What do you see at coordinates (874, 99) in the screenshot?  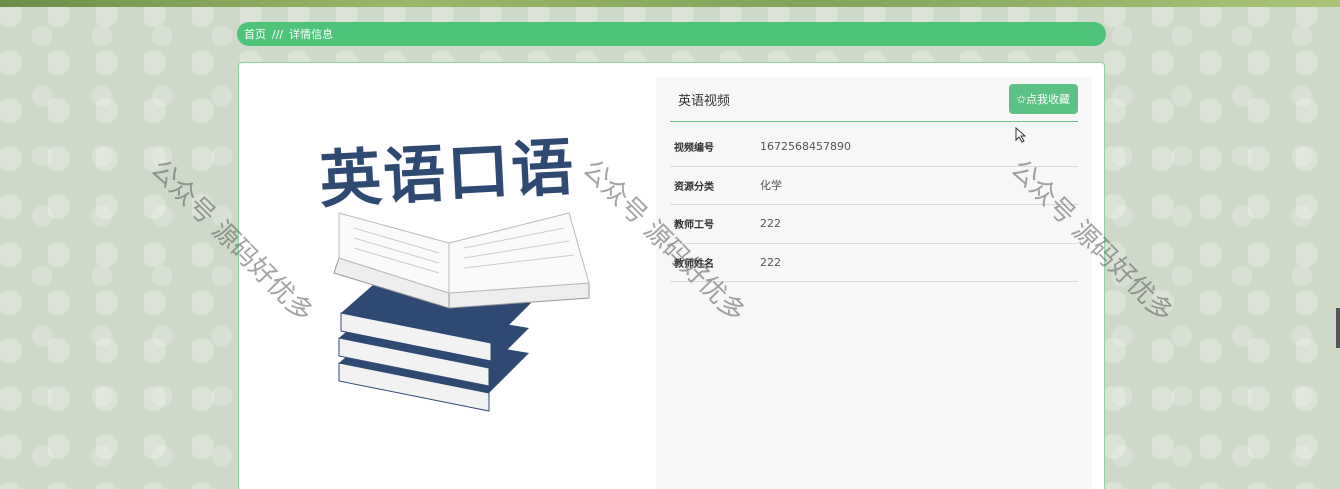 I see `info-header: 英语视频 ✩点我收藏` at bounding box center [874, 99].